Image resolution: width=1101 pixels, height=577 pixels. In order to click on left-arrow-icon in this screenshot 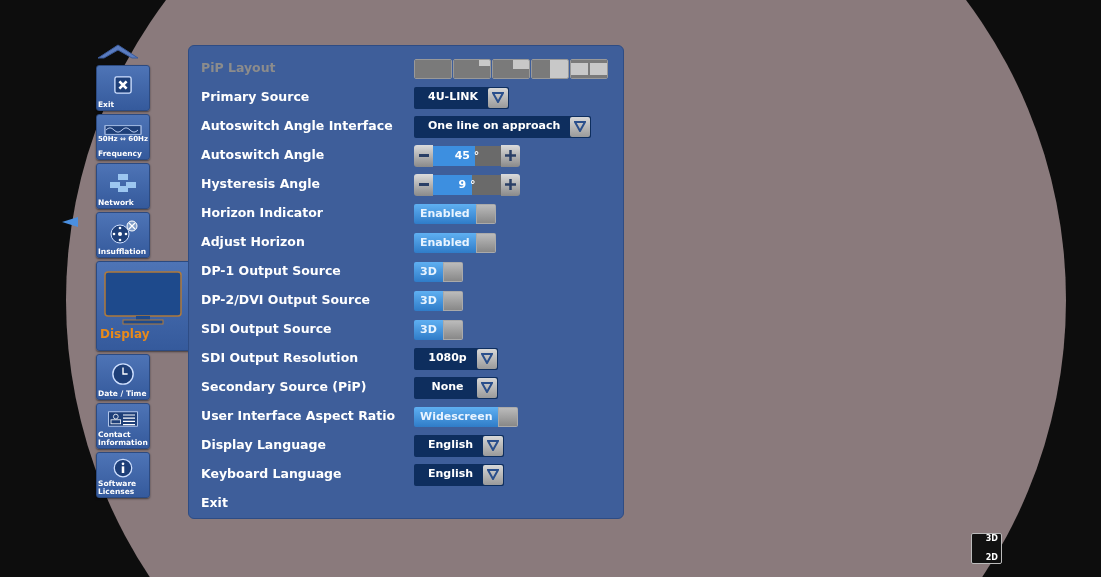, I will do `click(70, 222)`.